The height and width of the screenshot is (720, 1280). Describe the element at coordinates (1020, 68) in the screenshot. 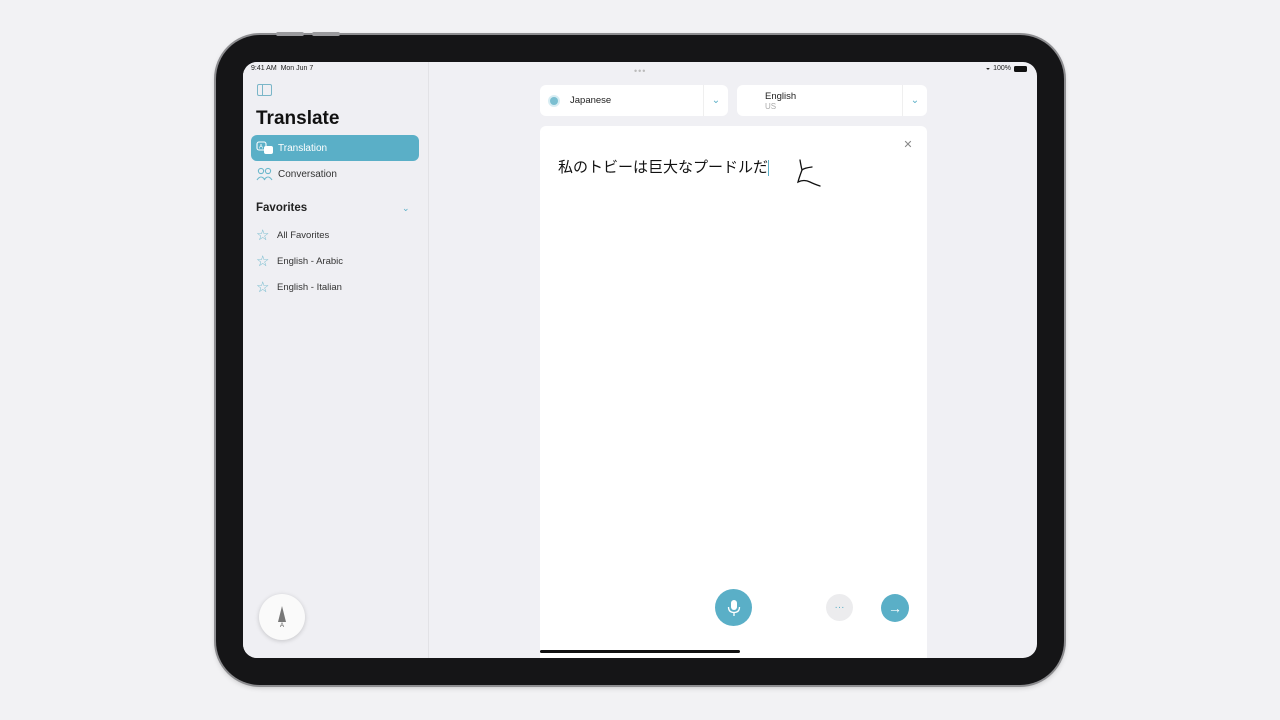

I see `battery-icon` at that location.